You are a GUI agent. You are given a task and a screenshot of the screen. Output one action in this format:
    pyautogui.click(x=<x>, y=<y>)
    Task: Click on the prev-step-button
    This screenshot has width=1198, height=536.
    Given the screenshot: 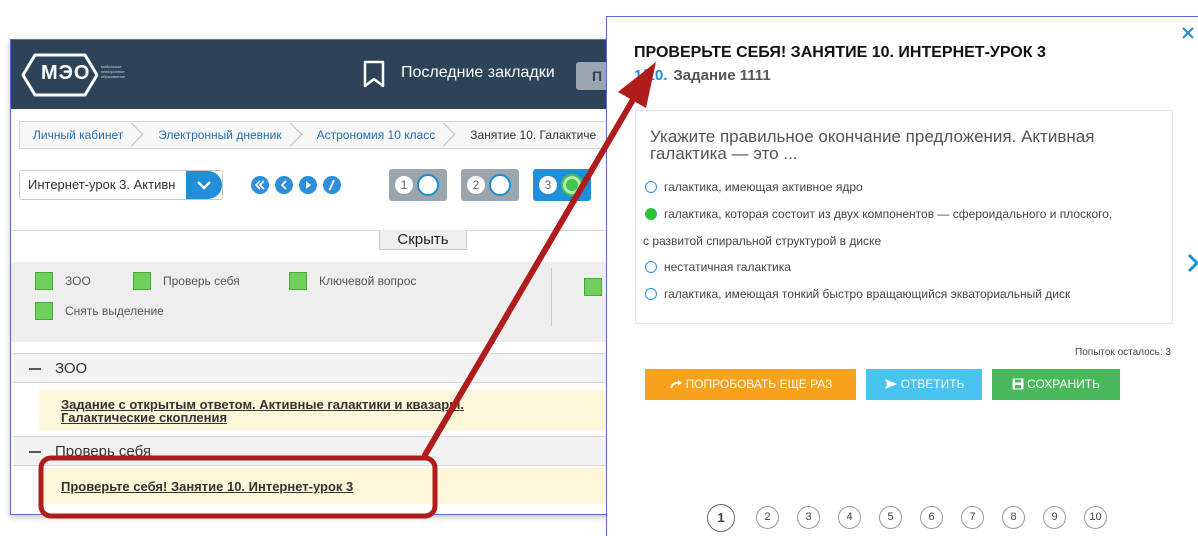 What is the action you would take?
    pyautogui.click(x=284, y=185)
    